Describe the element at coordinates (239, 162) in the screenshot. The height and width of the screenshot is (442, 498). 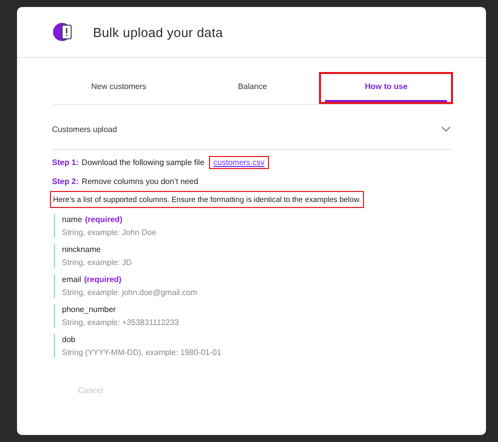
I see `file-link: customers.csv` at that location.